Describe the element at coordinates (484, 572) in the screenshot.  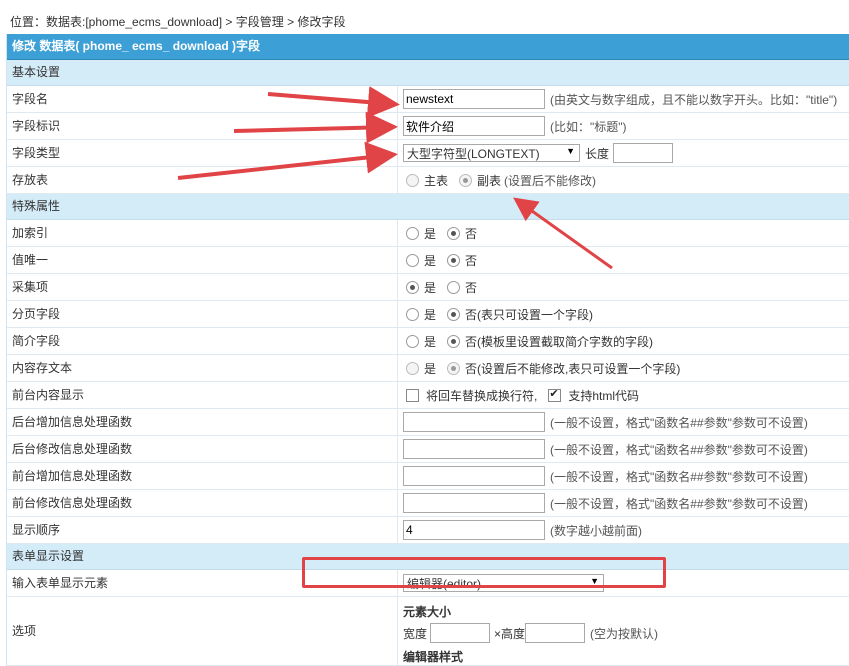
I see `highlight-box-input-element` at that location.